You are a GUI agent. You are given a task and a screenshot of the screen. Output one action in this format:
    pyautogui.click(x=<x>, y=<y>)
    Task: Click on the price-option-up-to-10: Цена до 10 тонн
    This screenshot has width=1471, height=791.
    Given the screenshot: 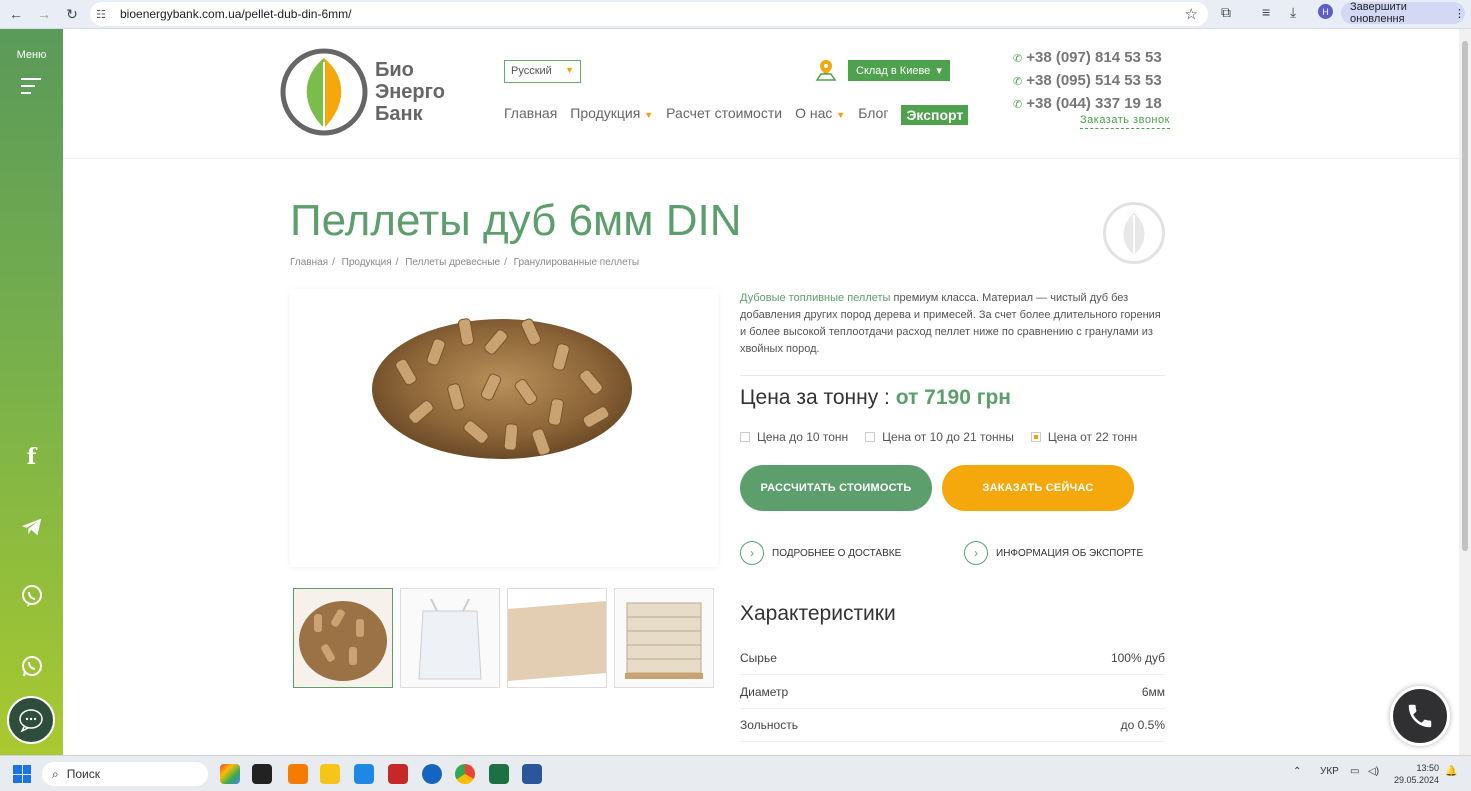 What is the action you would take?
    pyautogui.click(x=794, y=437)
    